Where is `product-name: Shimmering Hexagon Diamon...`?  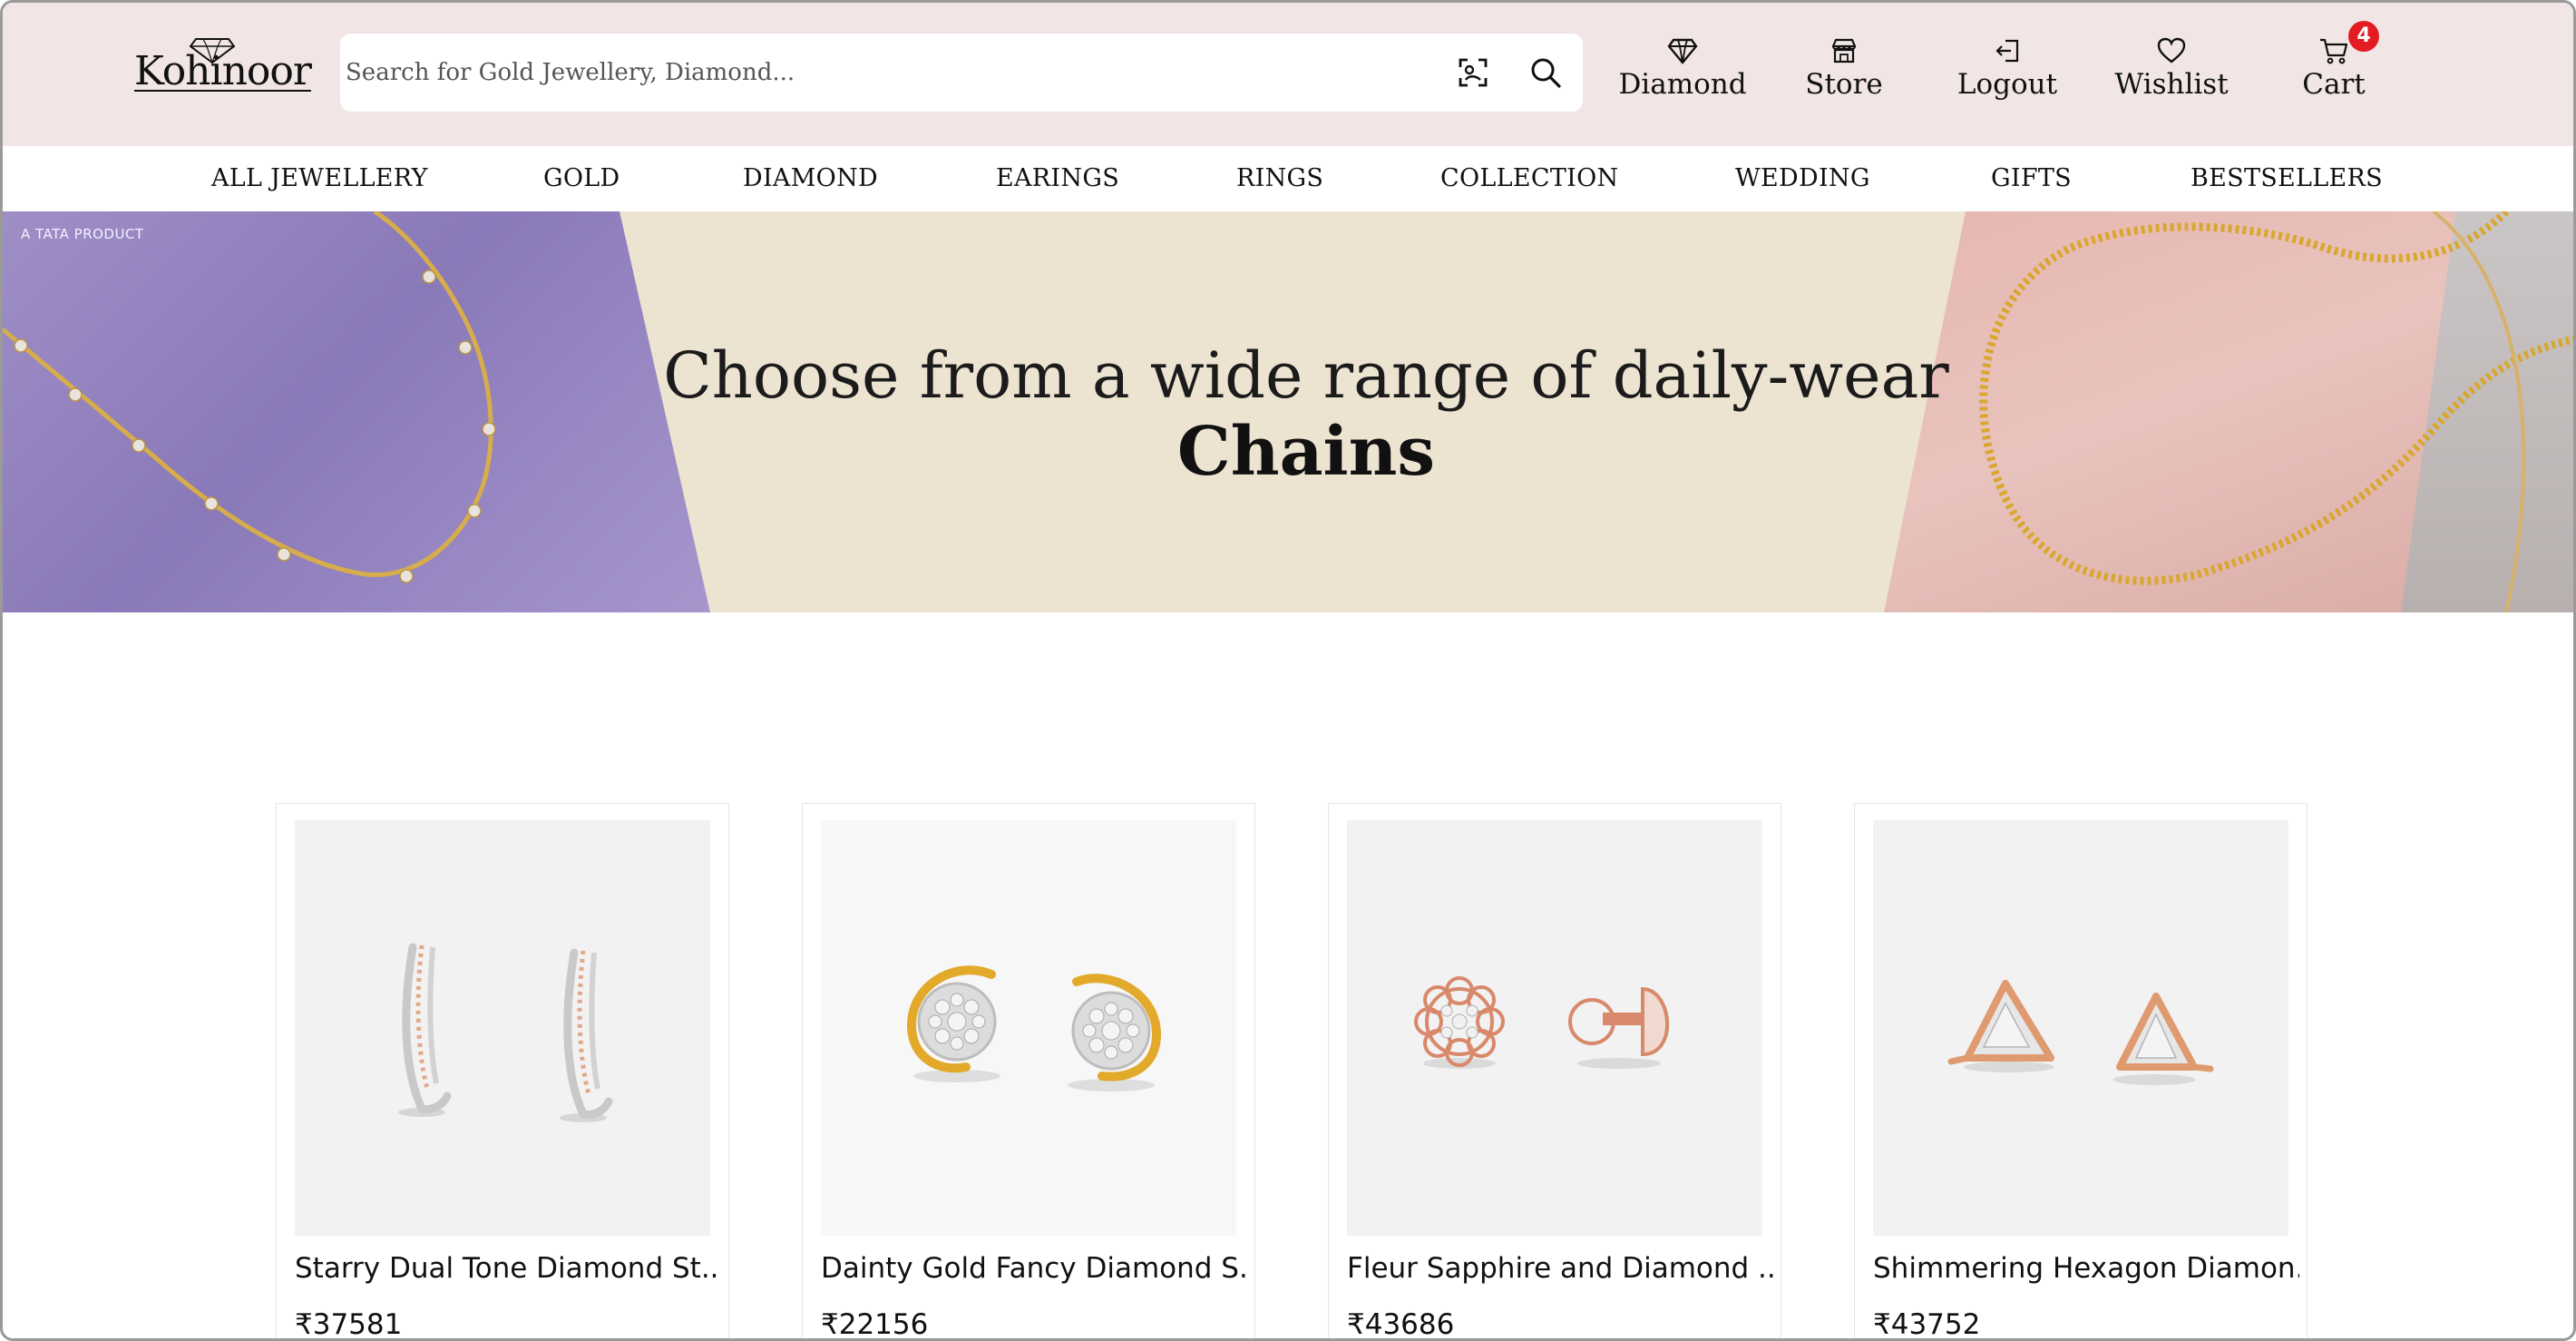 product-name: Shimmering Hexagon Diamon... is located at coordinates (2086, 1268).